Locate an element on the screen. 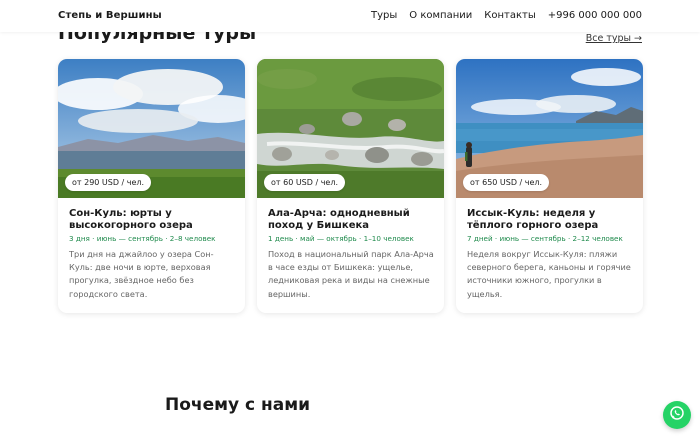 The image size is (700, 438). tour-title: Ала-Арча: однодневный поход у Бишкека is located at coordinates (352, 219).